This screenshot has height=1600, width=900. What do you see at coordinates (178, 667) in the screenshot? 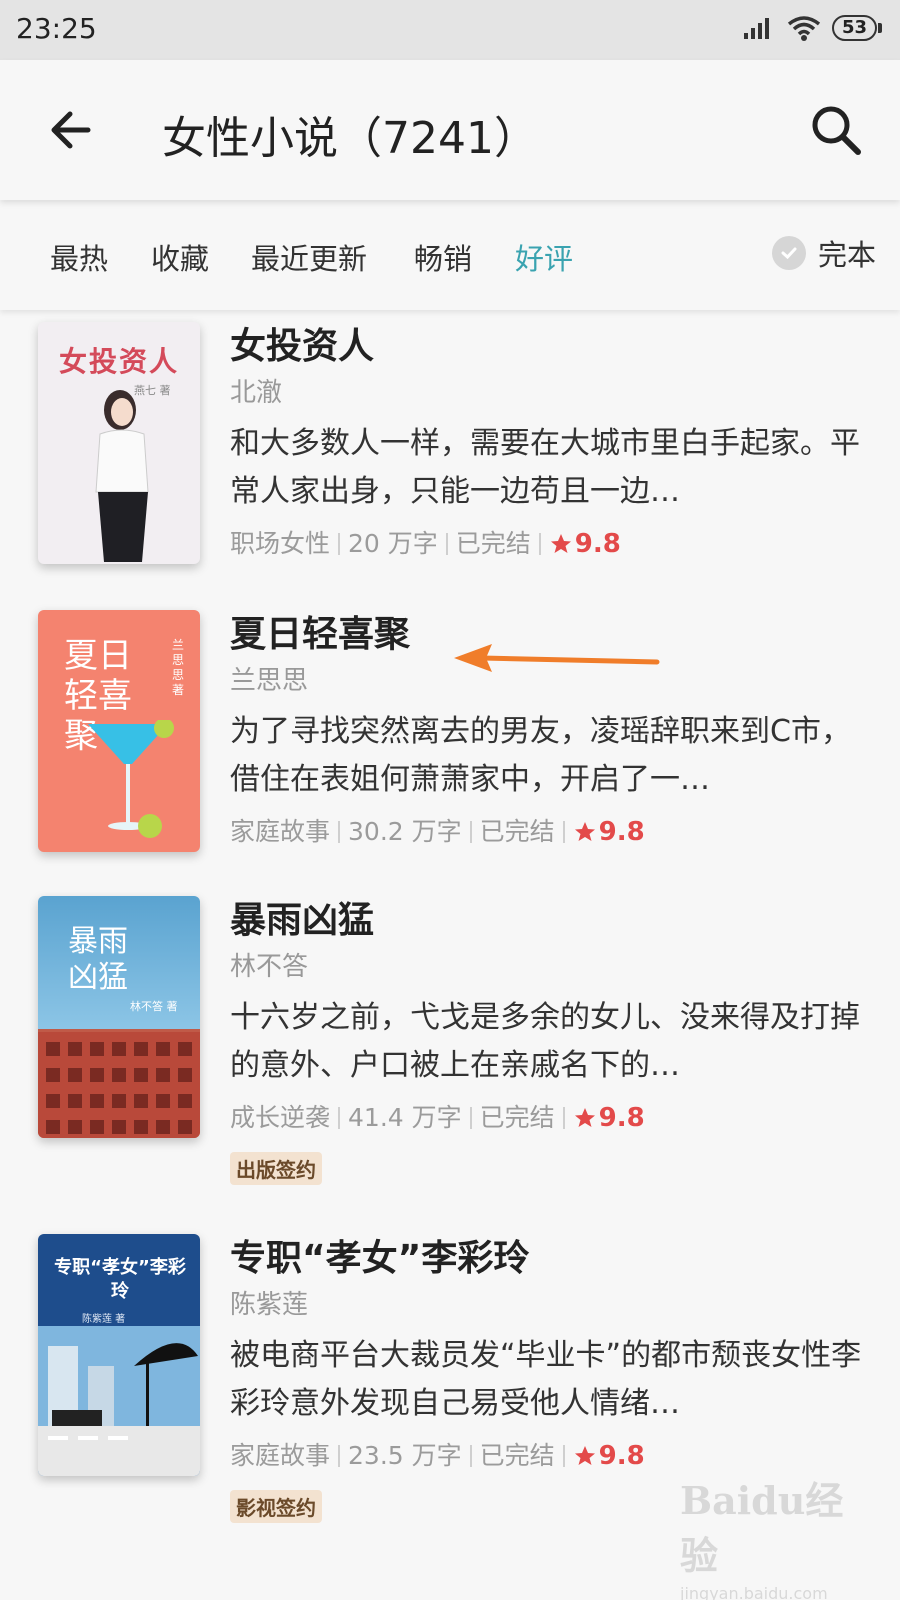
I see `cover-author: 兰思思 著` at bounding box center [178, 667].